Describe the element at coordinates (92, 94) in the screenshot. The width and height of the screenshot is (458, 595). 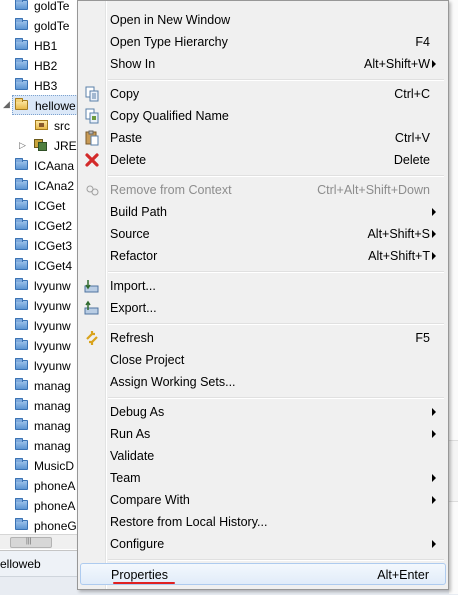
I see `copy-icon` at that location.